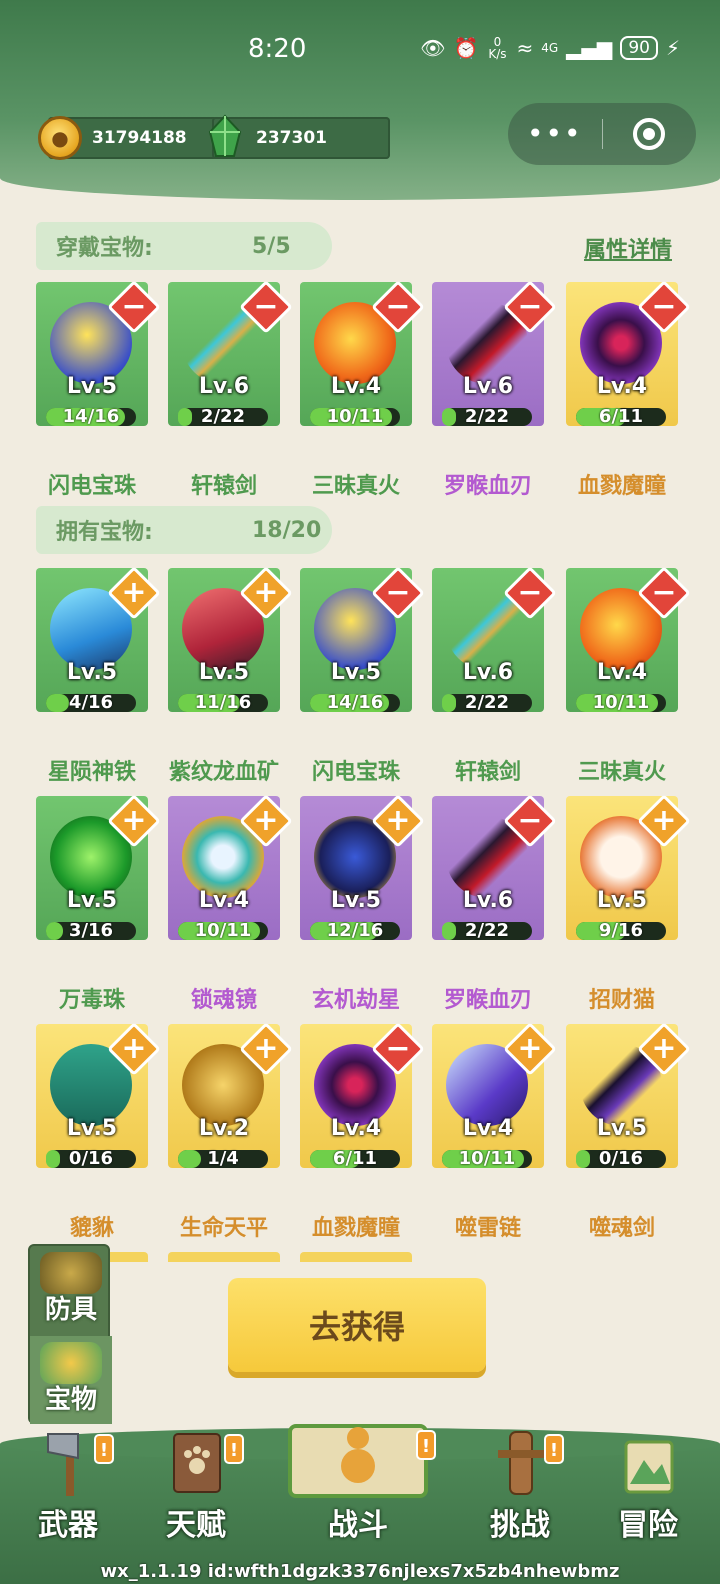  I want to click on fragment-progress-bar: 12/16, so click(355, 931).